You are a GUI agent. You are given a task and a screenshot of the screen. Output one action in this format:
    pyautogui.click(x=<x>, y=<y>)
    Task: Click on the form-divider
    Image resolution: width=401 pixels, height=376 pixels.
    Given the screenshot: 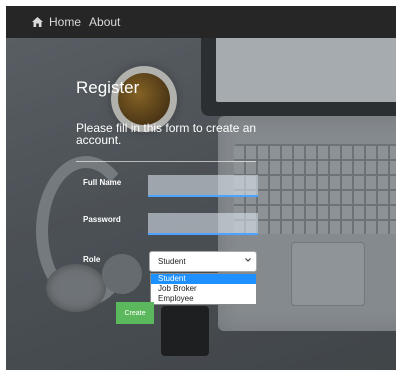 What is the action you would take?
    pyautogui.click(x=166, y=161)
    